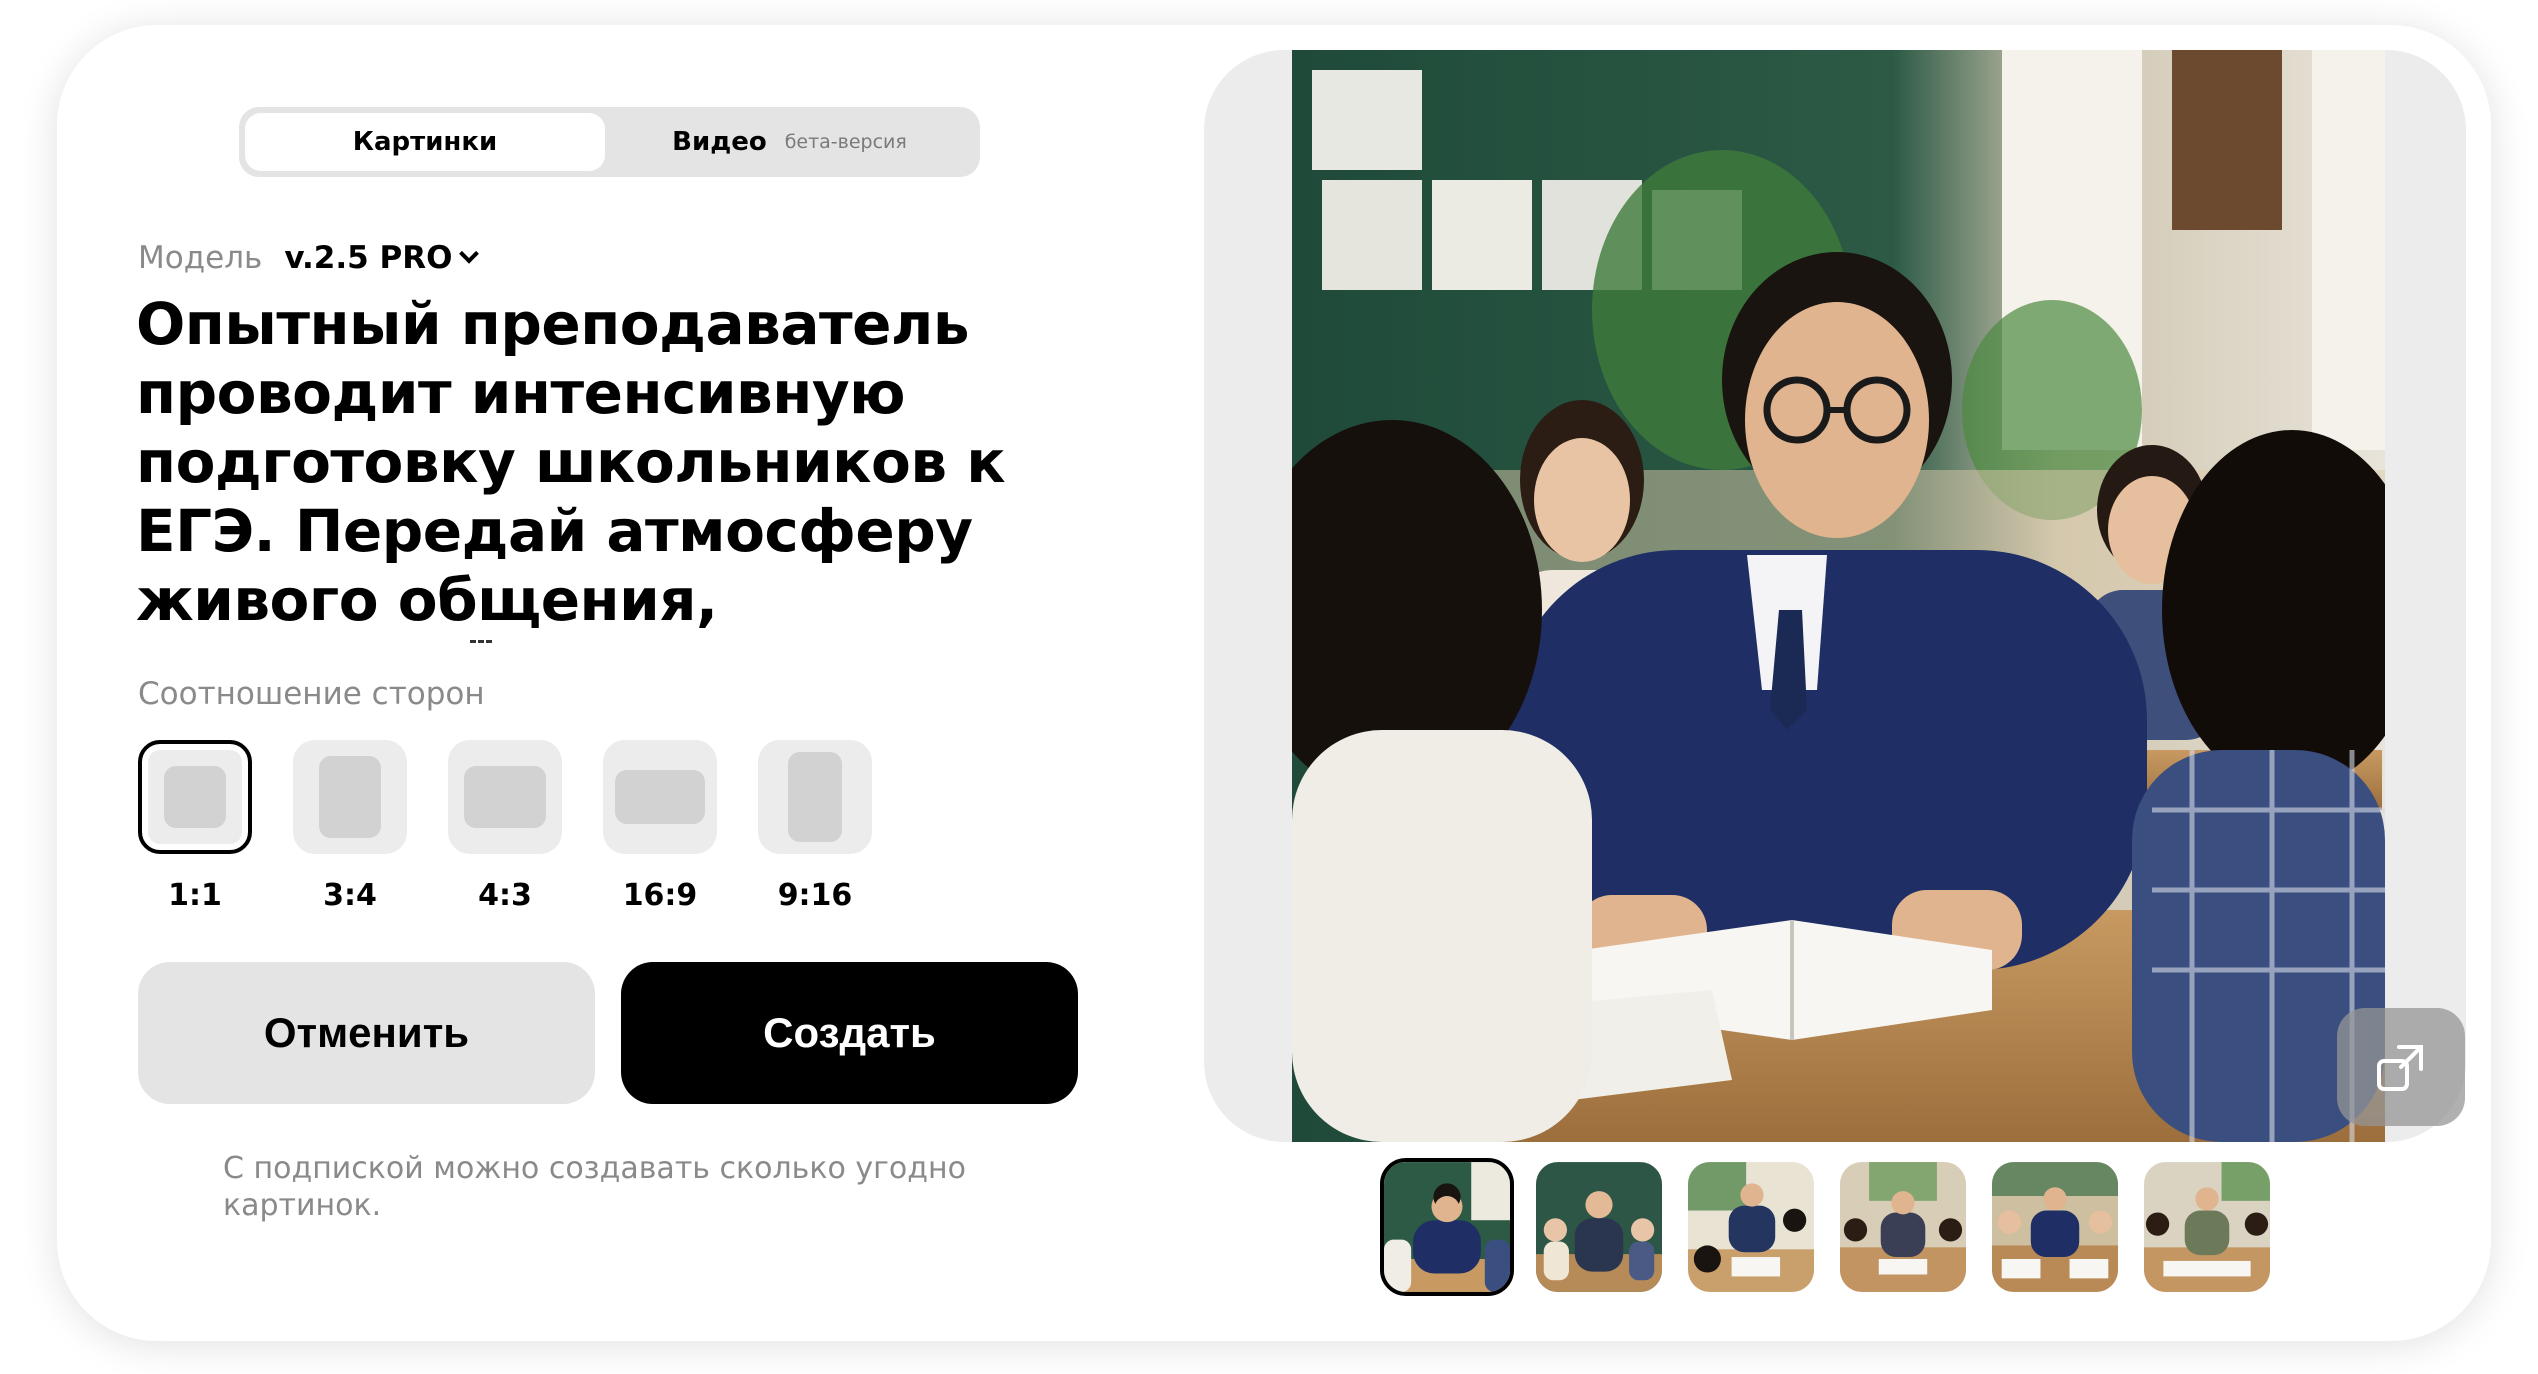 Image resolution: width=2538 pixels, height=1374 pixels. What do you see at coordinates (366, 1033) in the screenshot?
I see `cancel-button: Отменить` at bounding box center [366, 1033].